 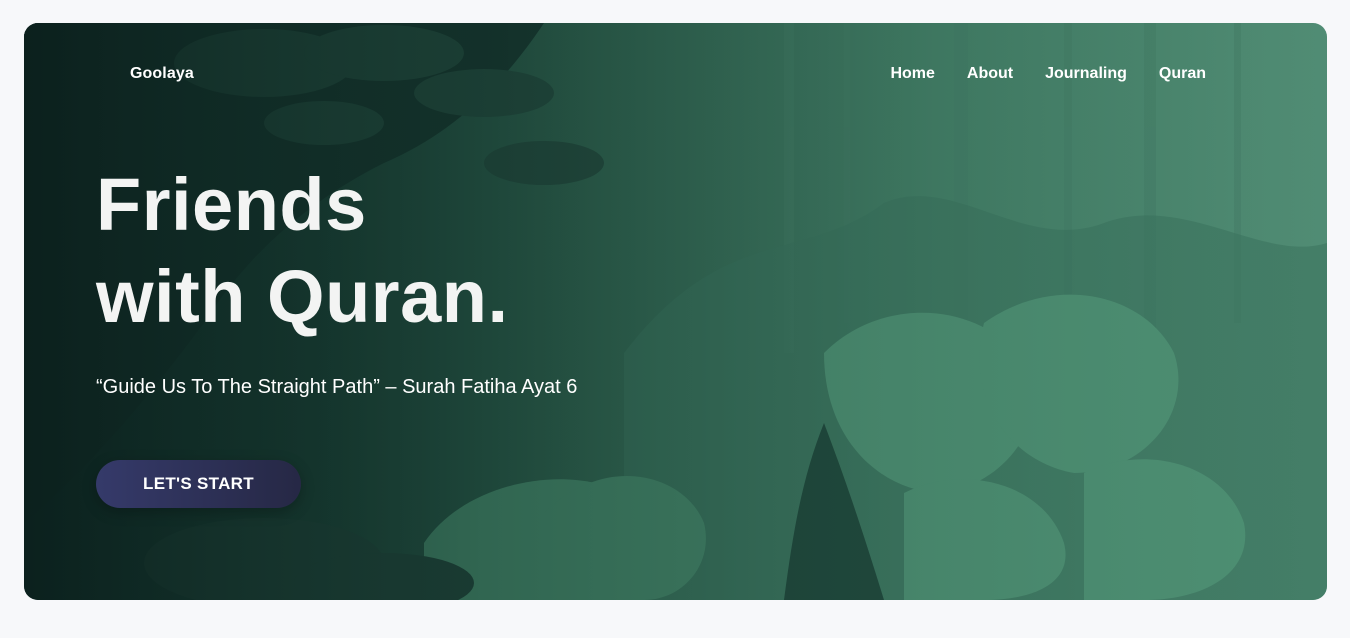 I want to click on hero-headline-line-2: with Quran., so click(x=302, y=296).